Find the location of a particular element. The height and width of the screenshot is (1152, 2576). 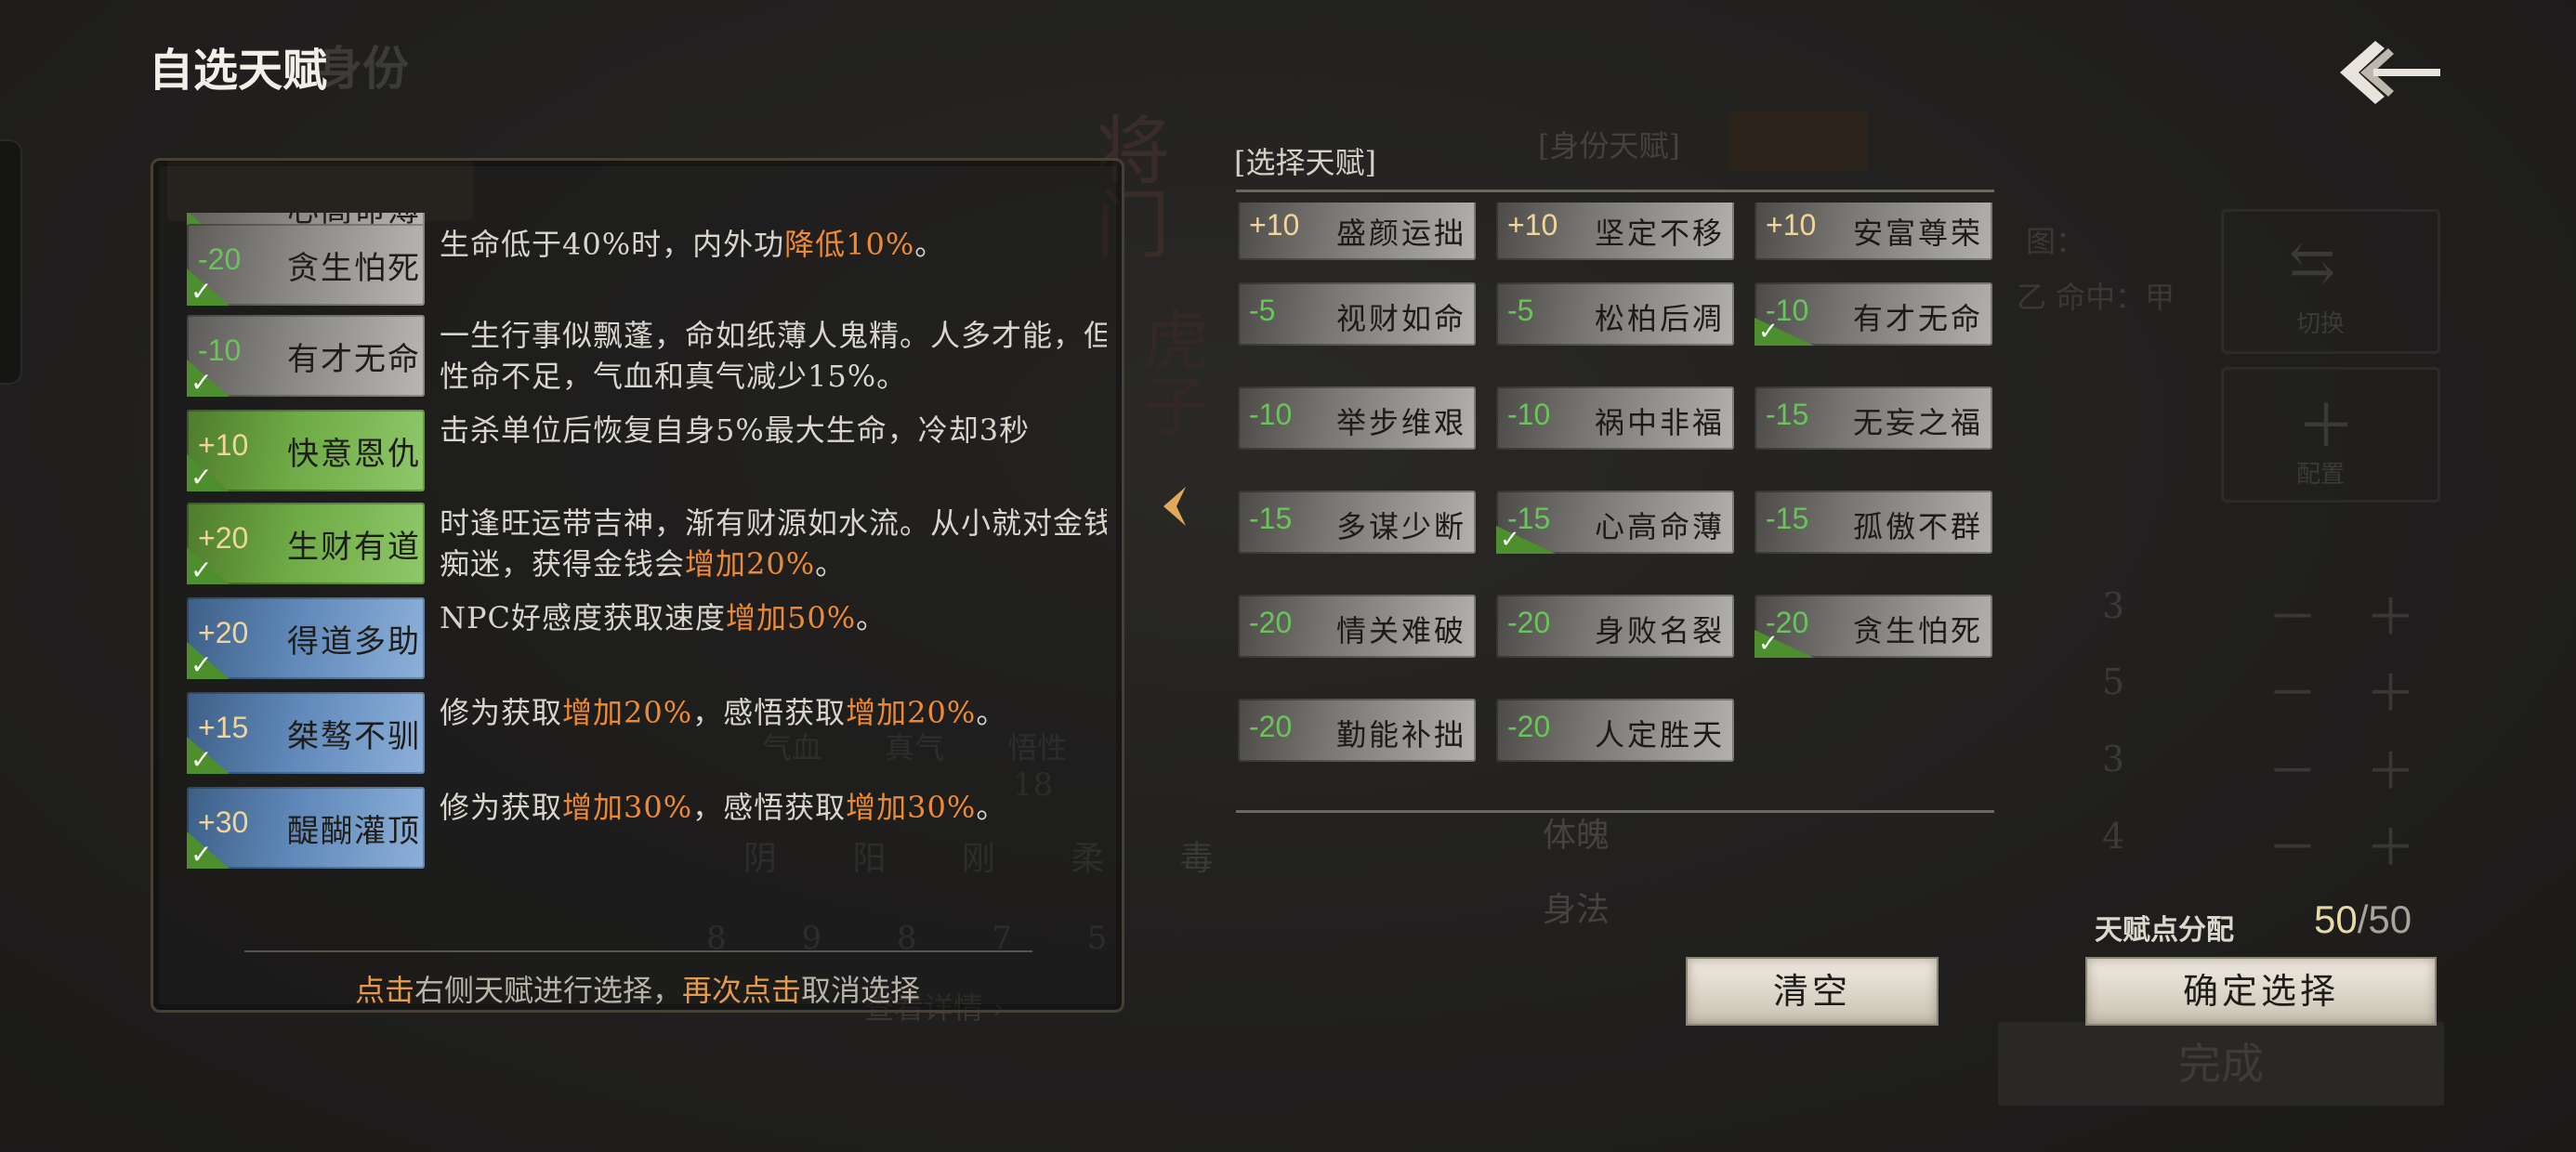

talent-option: -10 举步维艰 is located at coordinates (1357, 418).